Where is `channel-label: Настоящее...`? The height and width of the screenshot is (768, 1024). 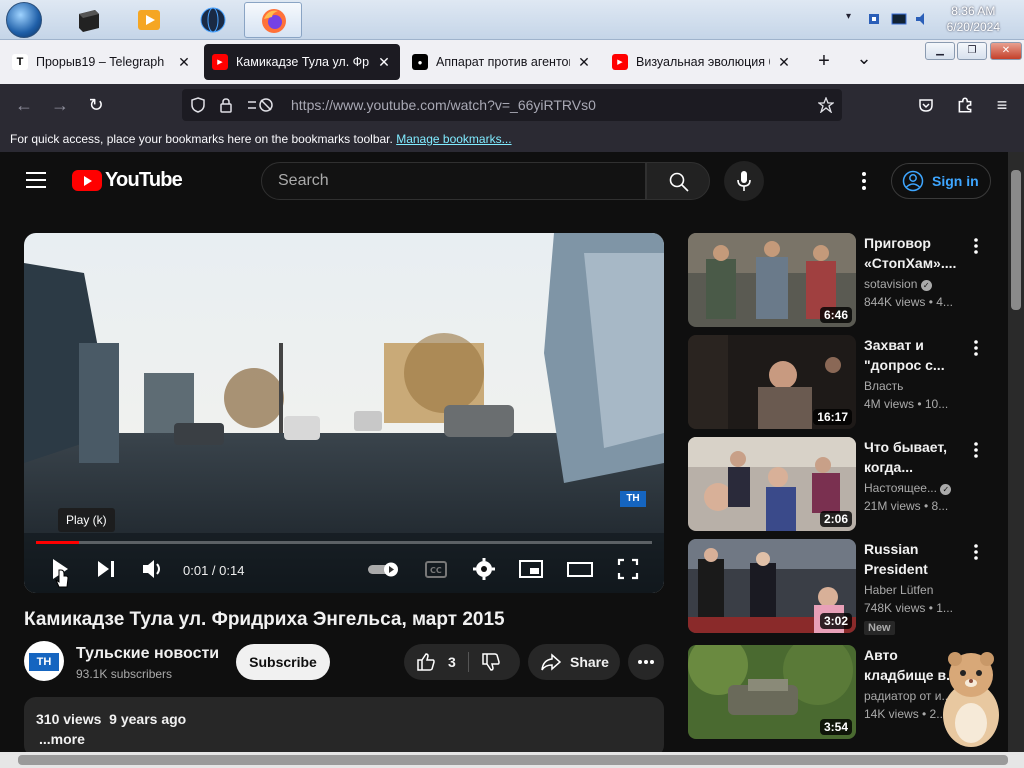 channel-label: Настоящее... is located at coordinates (900, 488).